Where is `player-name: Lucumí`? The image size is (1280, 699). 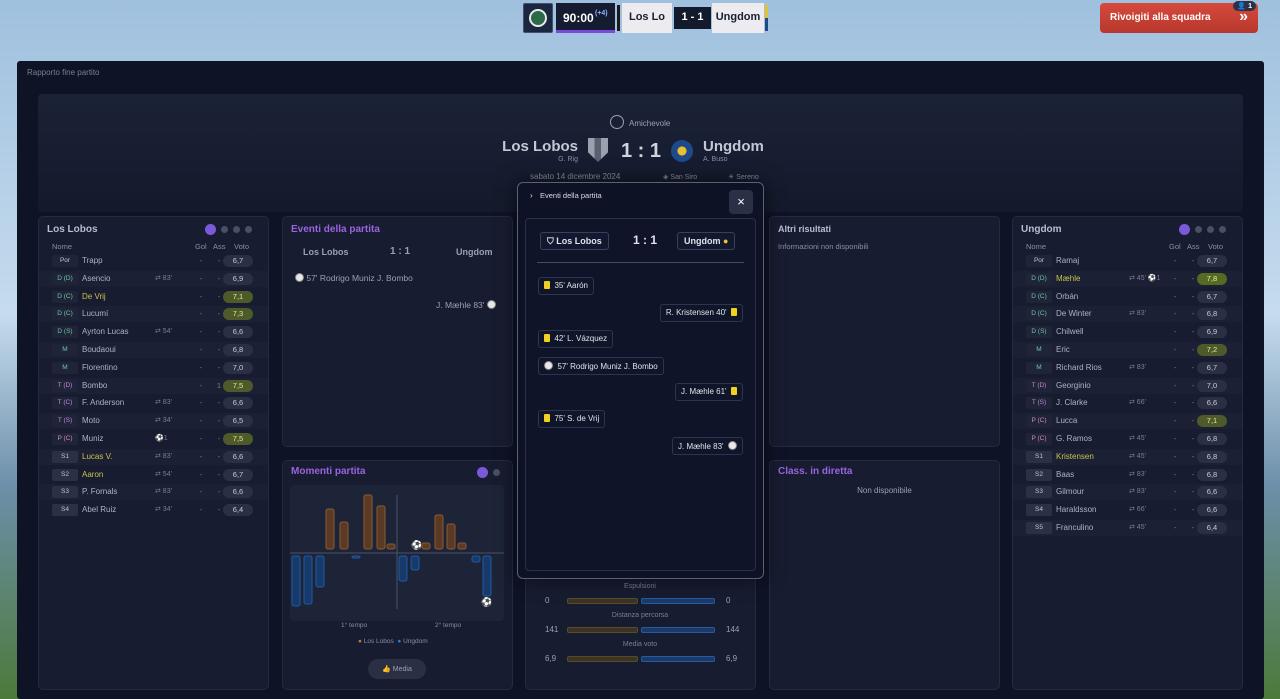
player-name: Lucumí is located at coordinates (95, 313).